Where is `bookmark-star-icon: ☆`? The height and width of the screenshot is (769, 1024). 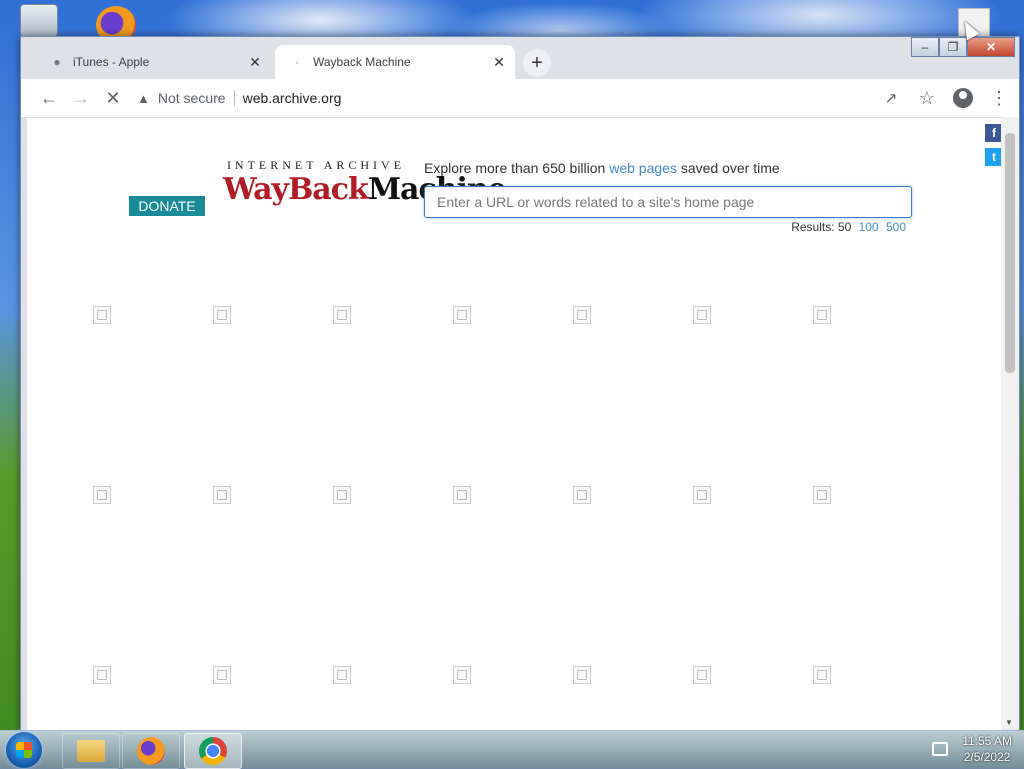 bookmark-star-icon: ☆ is located at coordinates (927, 98).